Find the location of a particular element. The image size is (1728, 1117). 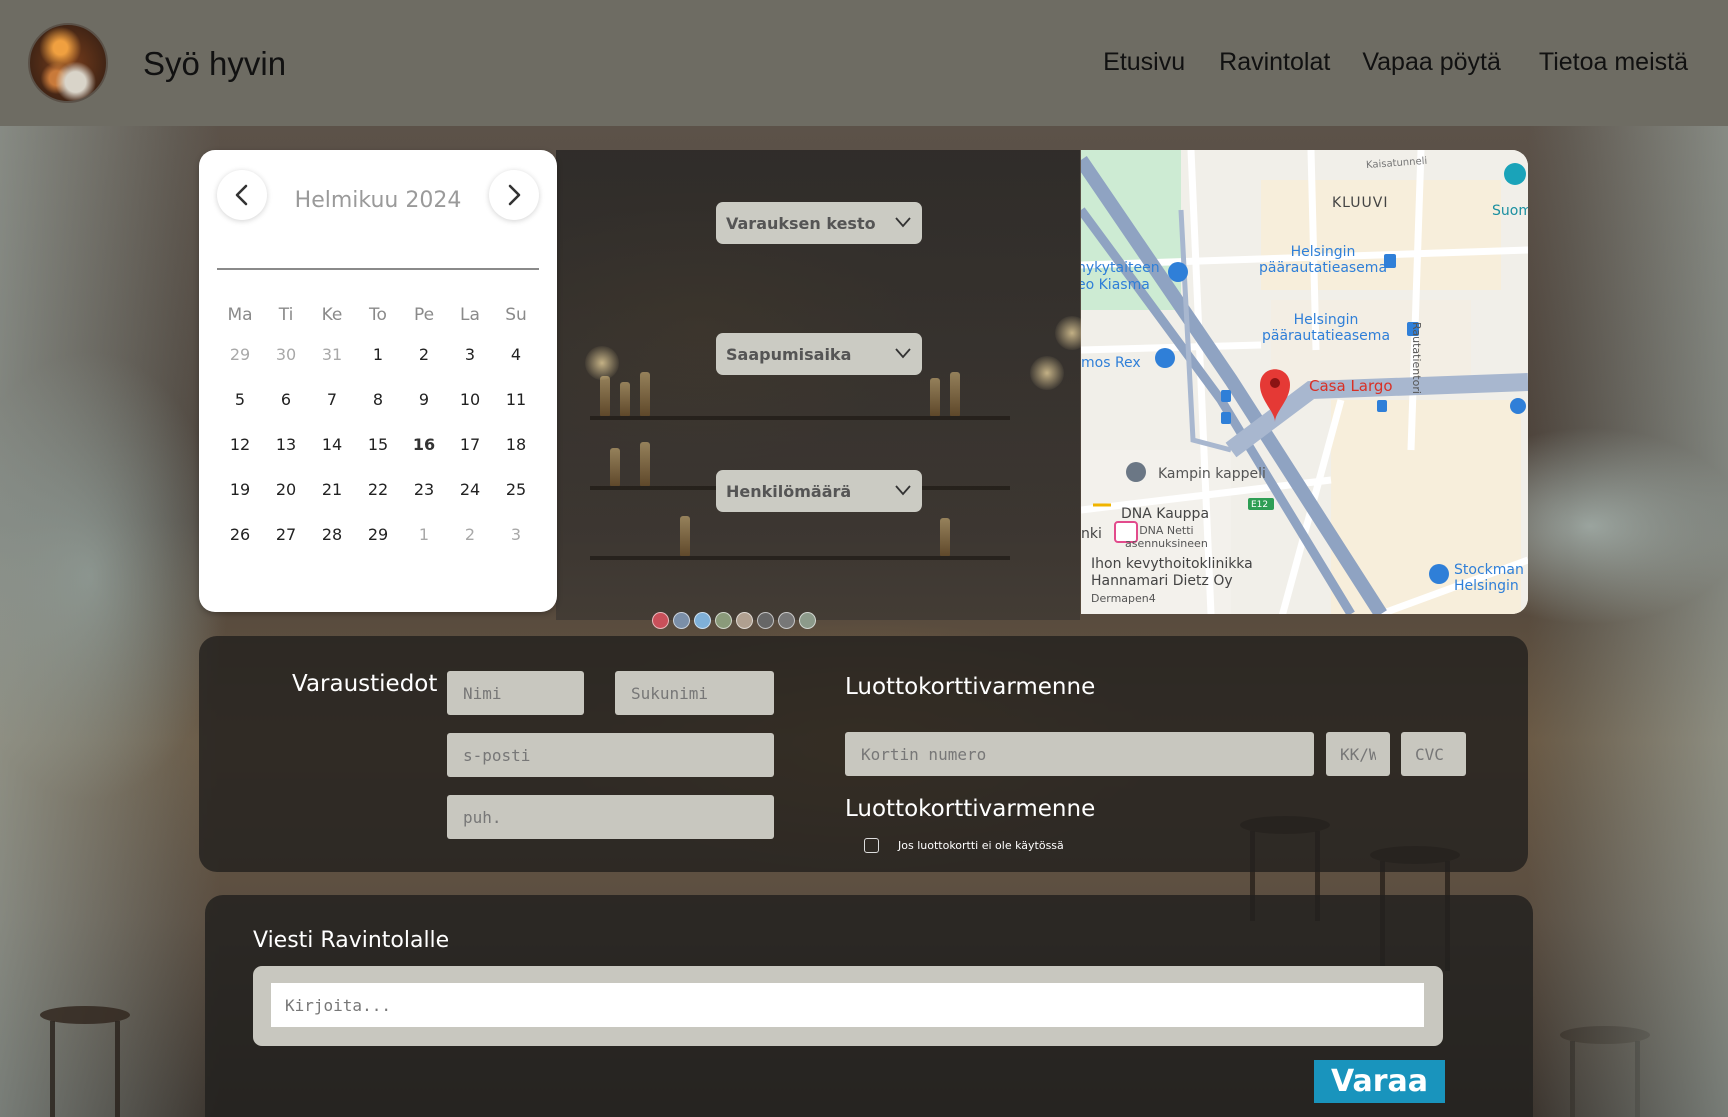

map-label-kluuvi: KLUUVI is located at coordinates (1360, 203).